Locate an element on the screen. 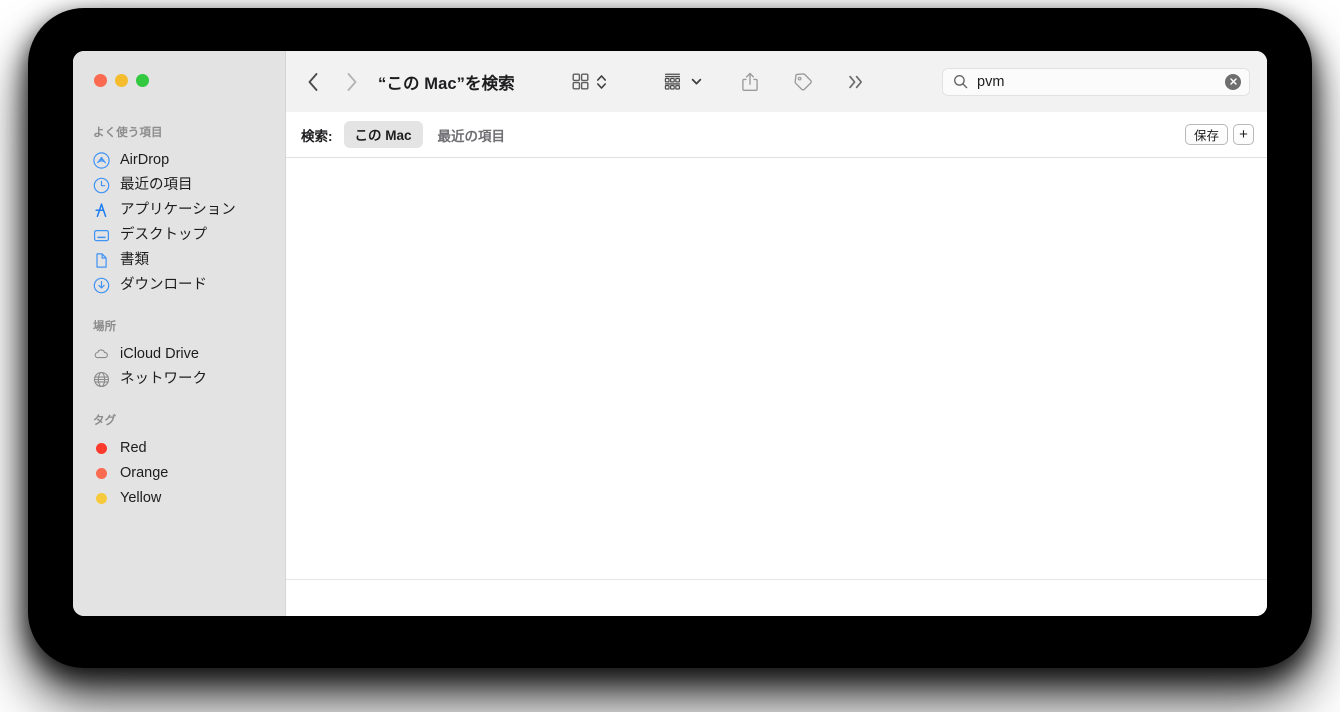  sidebar-item-label: デスクトップ is located at coordinates (163, 235).